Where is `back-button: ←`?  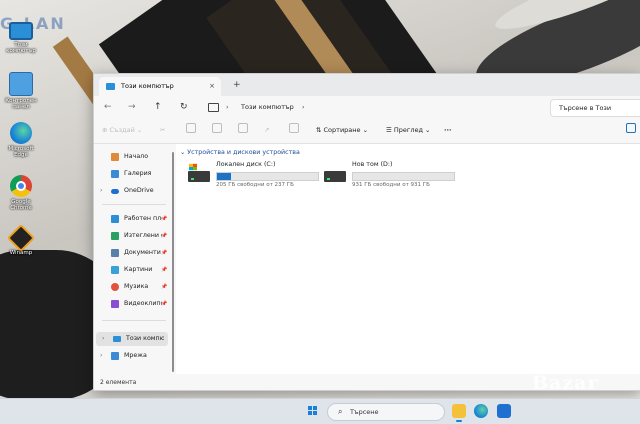 back-button: ← is located at coordinates (108, 107).